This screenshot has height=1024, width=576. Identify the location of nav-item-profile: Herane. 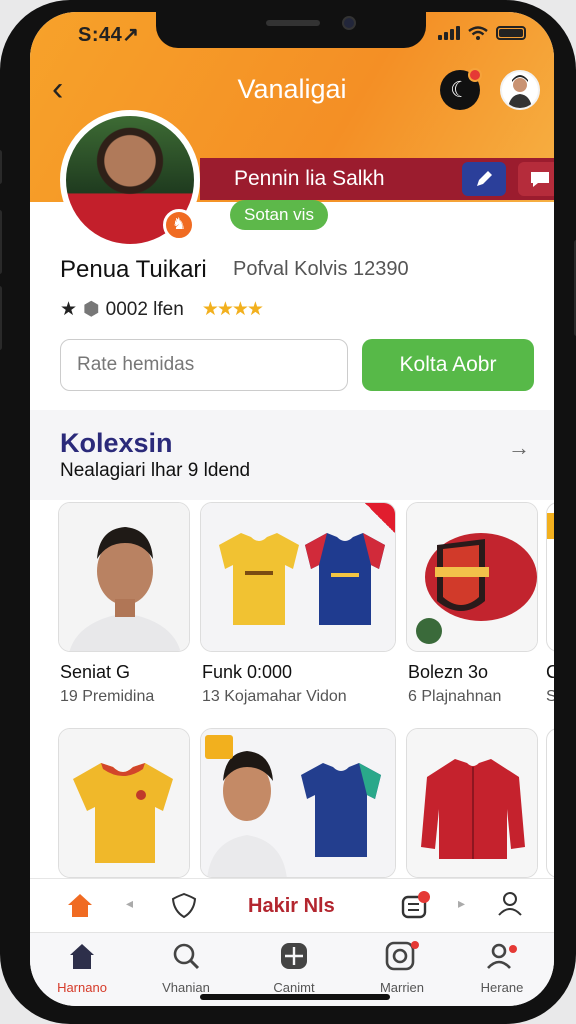
(502, 968).